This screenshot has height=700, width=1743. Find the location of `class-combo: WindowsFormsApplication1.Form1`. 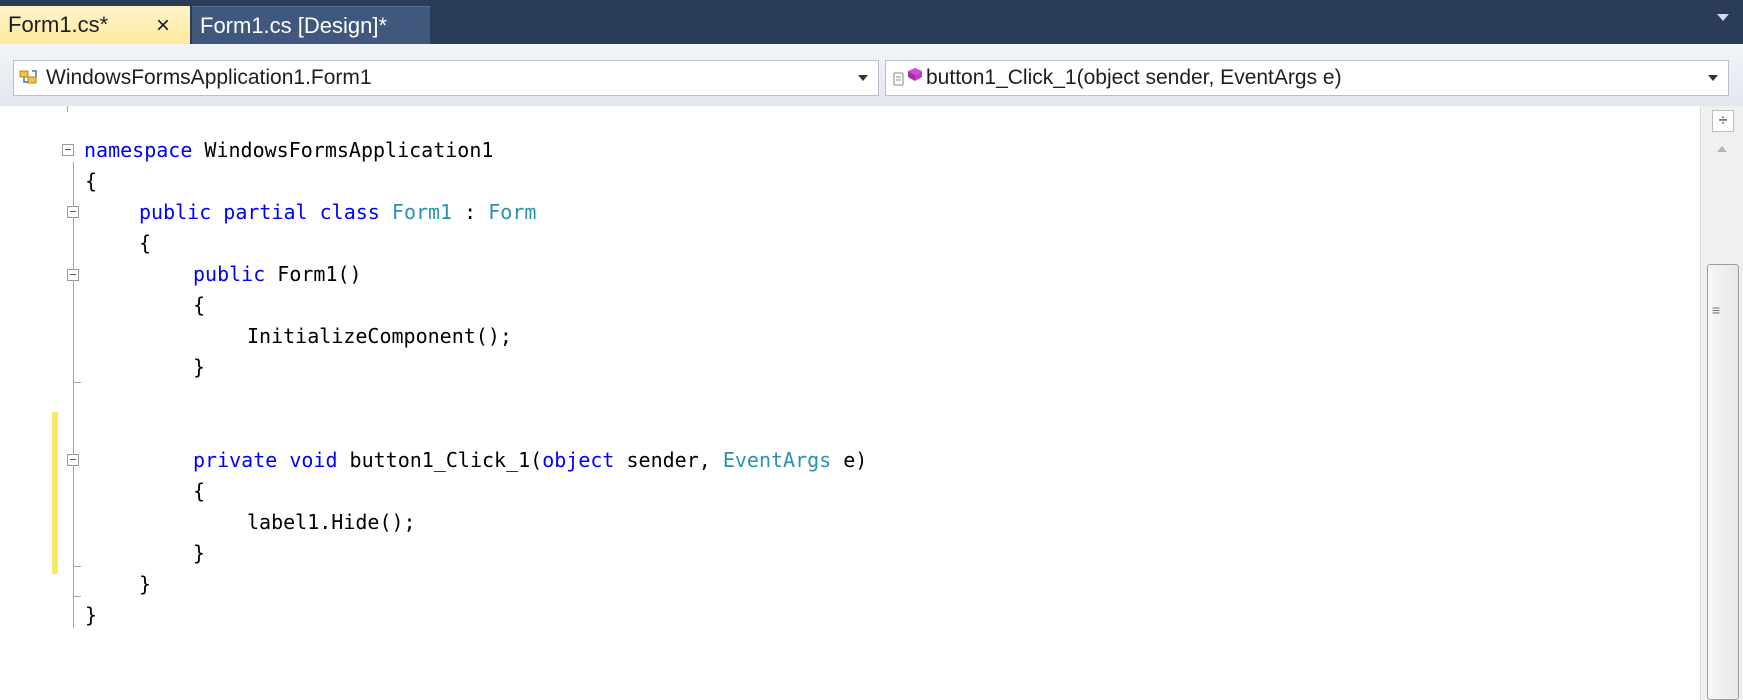

class-combo: WindowsFormsApplication1.Form1 is located at coordinates (446, 78).